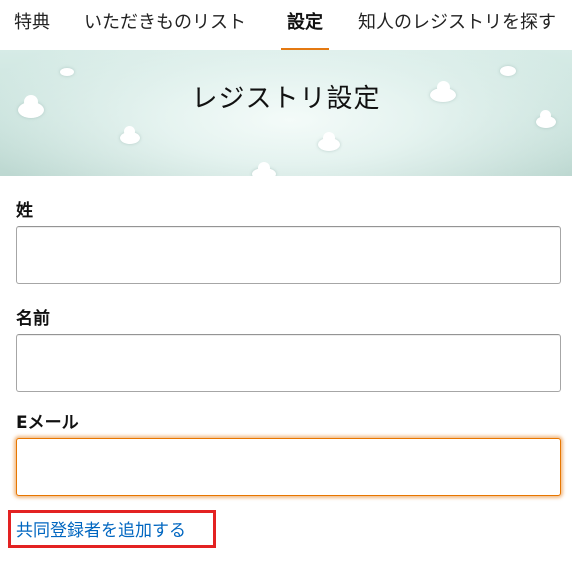 Image resolution: width=572 pixels, height=564 pixels. I want to click on tab-find-registry: 知人のレジストリを探す, so click(457, 25).